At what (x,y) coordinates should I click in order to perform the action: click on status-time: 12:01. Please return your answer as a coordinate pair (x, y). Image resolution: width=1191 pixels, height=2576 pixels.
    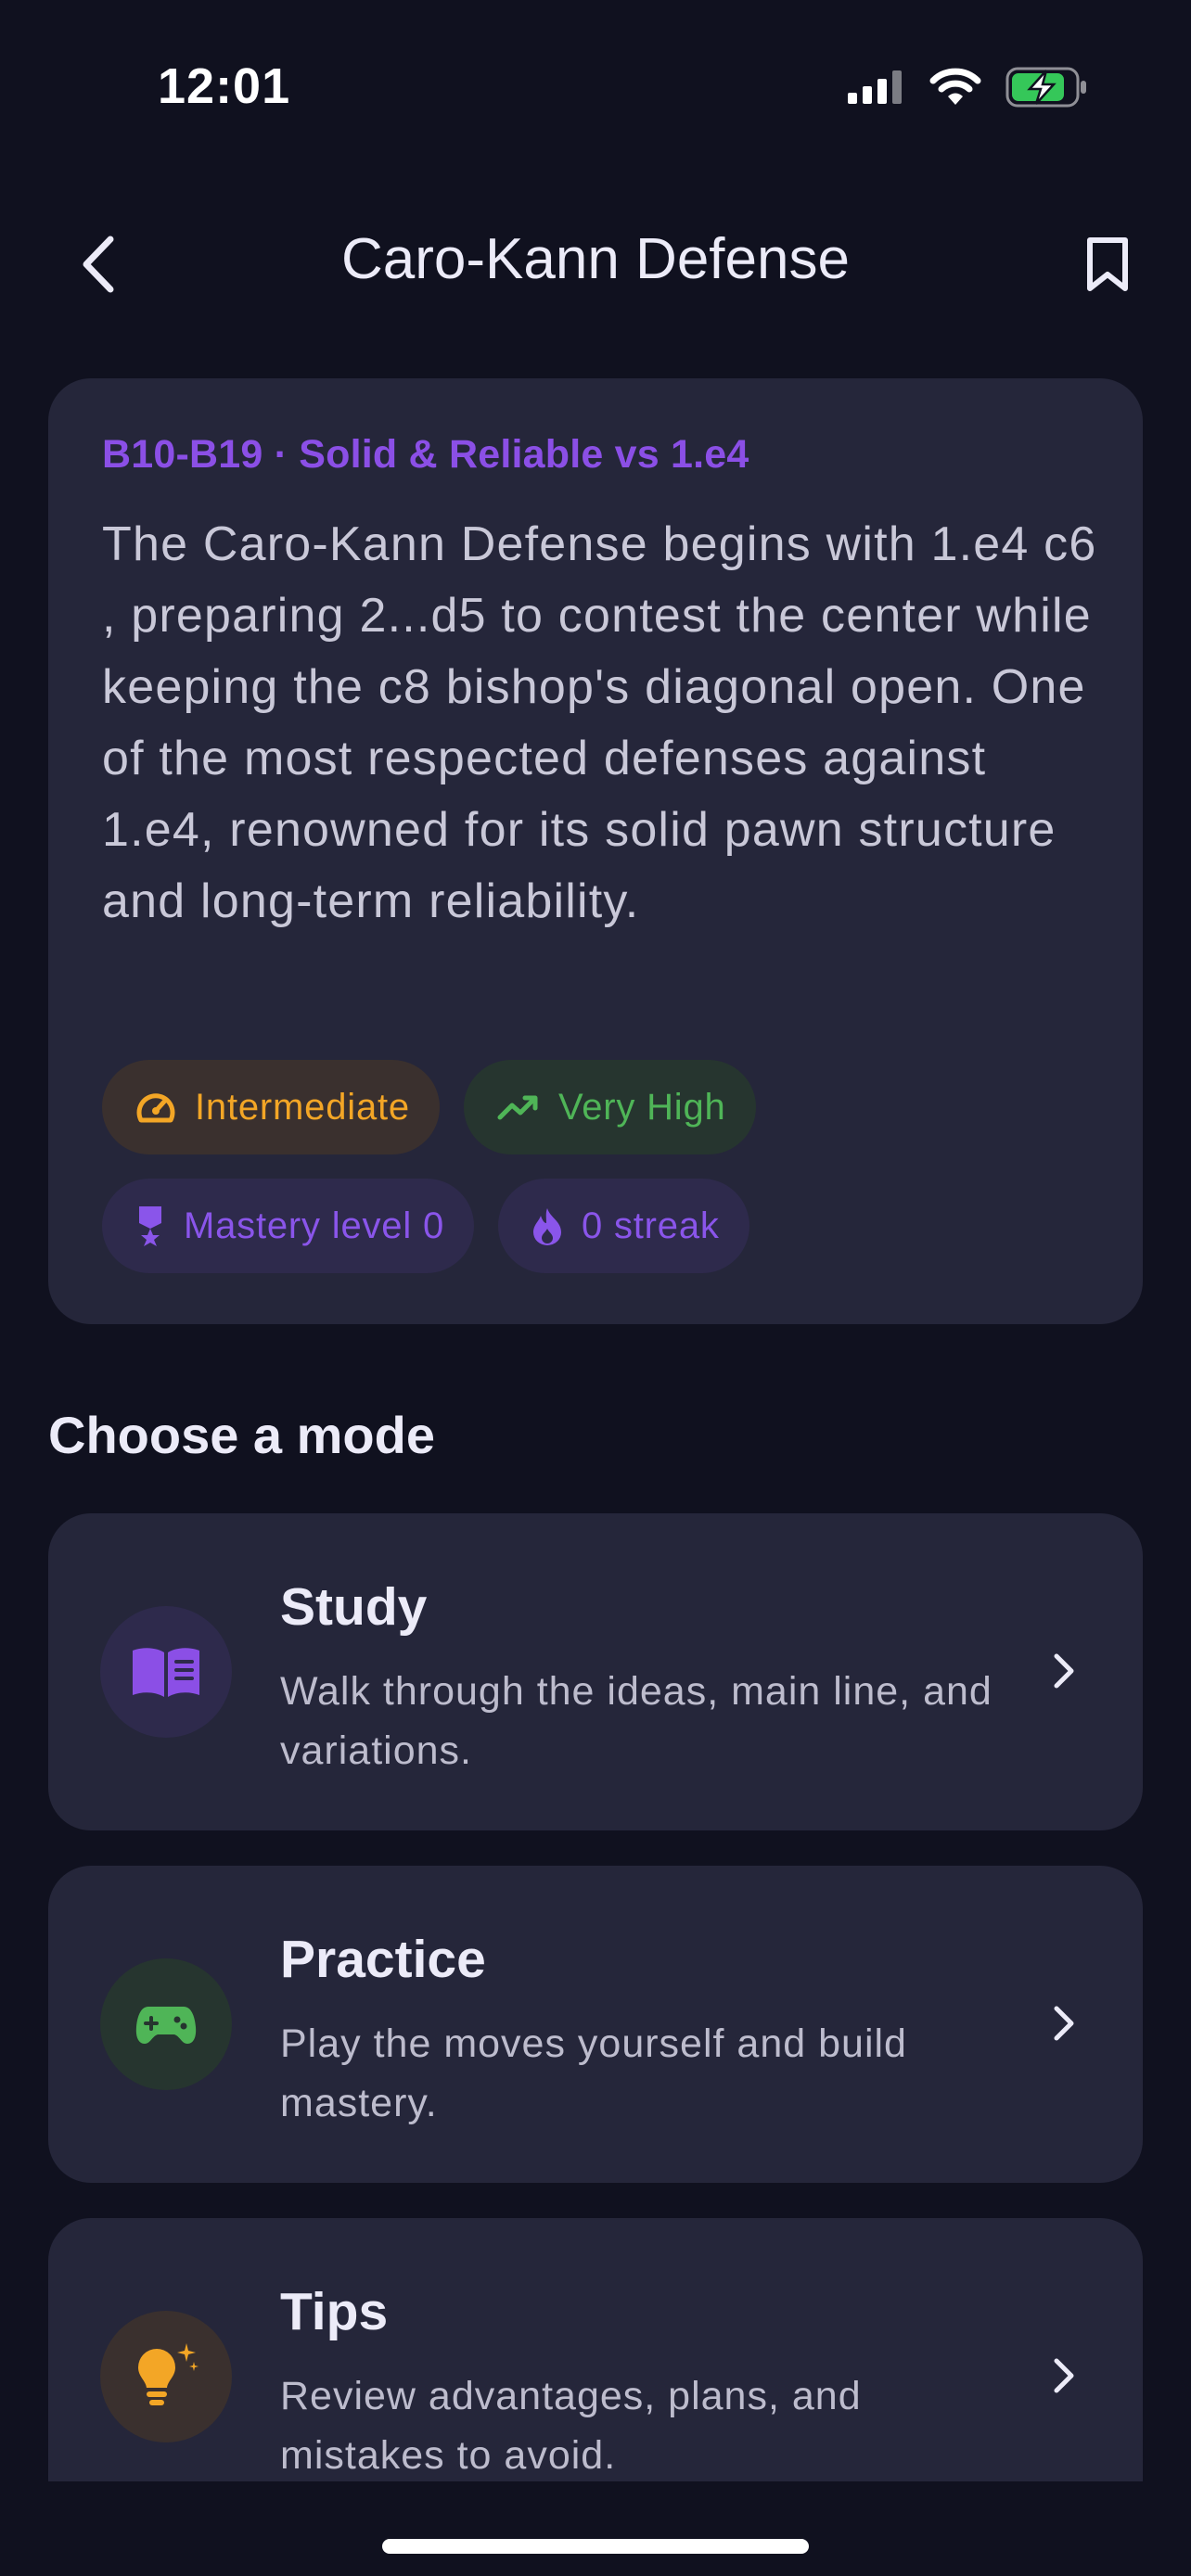
    Looking at the image, I should click on (224, 86).